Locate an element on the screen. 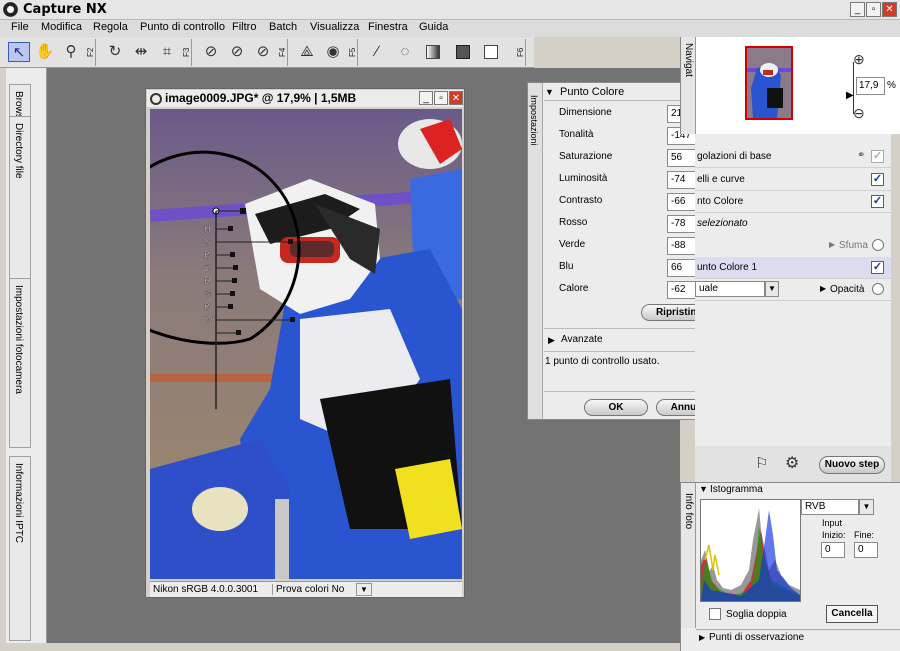 Image resolution: width=900 pixels, height=651 pixels. image-window-titlebar: image0009.JPG* @ 17,9% | 1,5MB _ ▫ ✕ is located at coordinates (305, 98).